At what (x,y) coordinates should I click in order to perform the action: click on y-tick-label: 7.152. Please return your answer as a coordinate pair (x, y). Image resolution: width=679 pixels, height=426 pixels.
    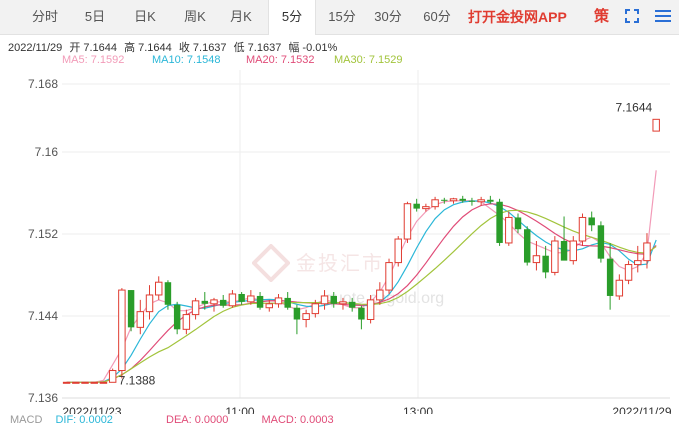
    Looking at the image, I should click on (43, 234).